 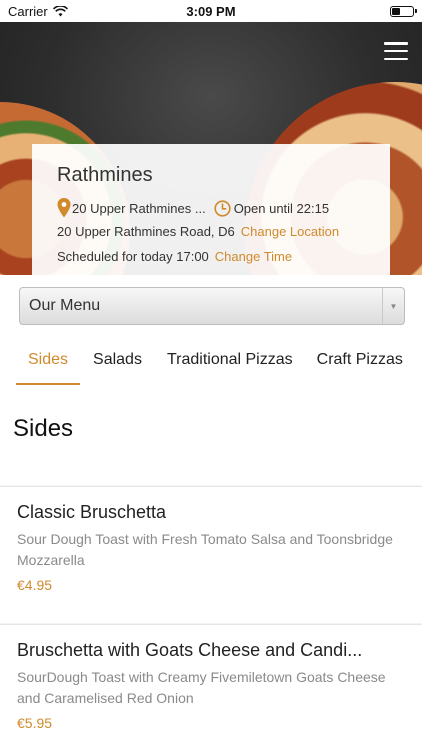 What do you see at coordinates (393, 306) in the screenshot?
I see `dropdown-arrow-icon: ▼` at bounding box center [393, 306].